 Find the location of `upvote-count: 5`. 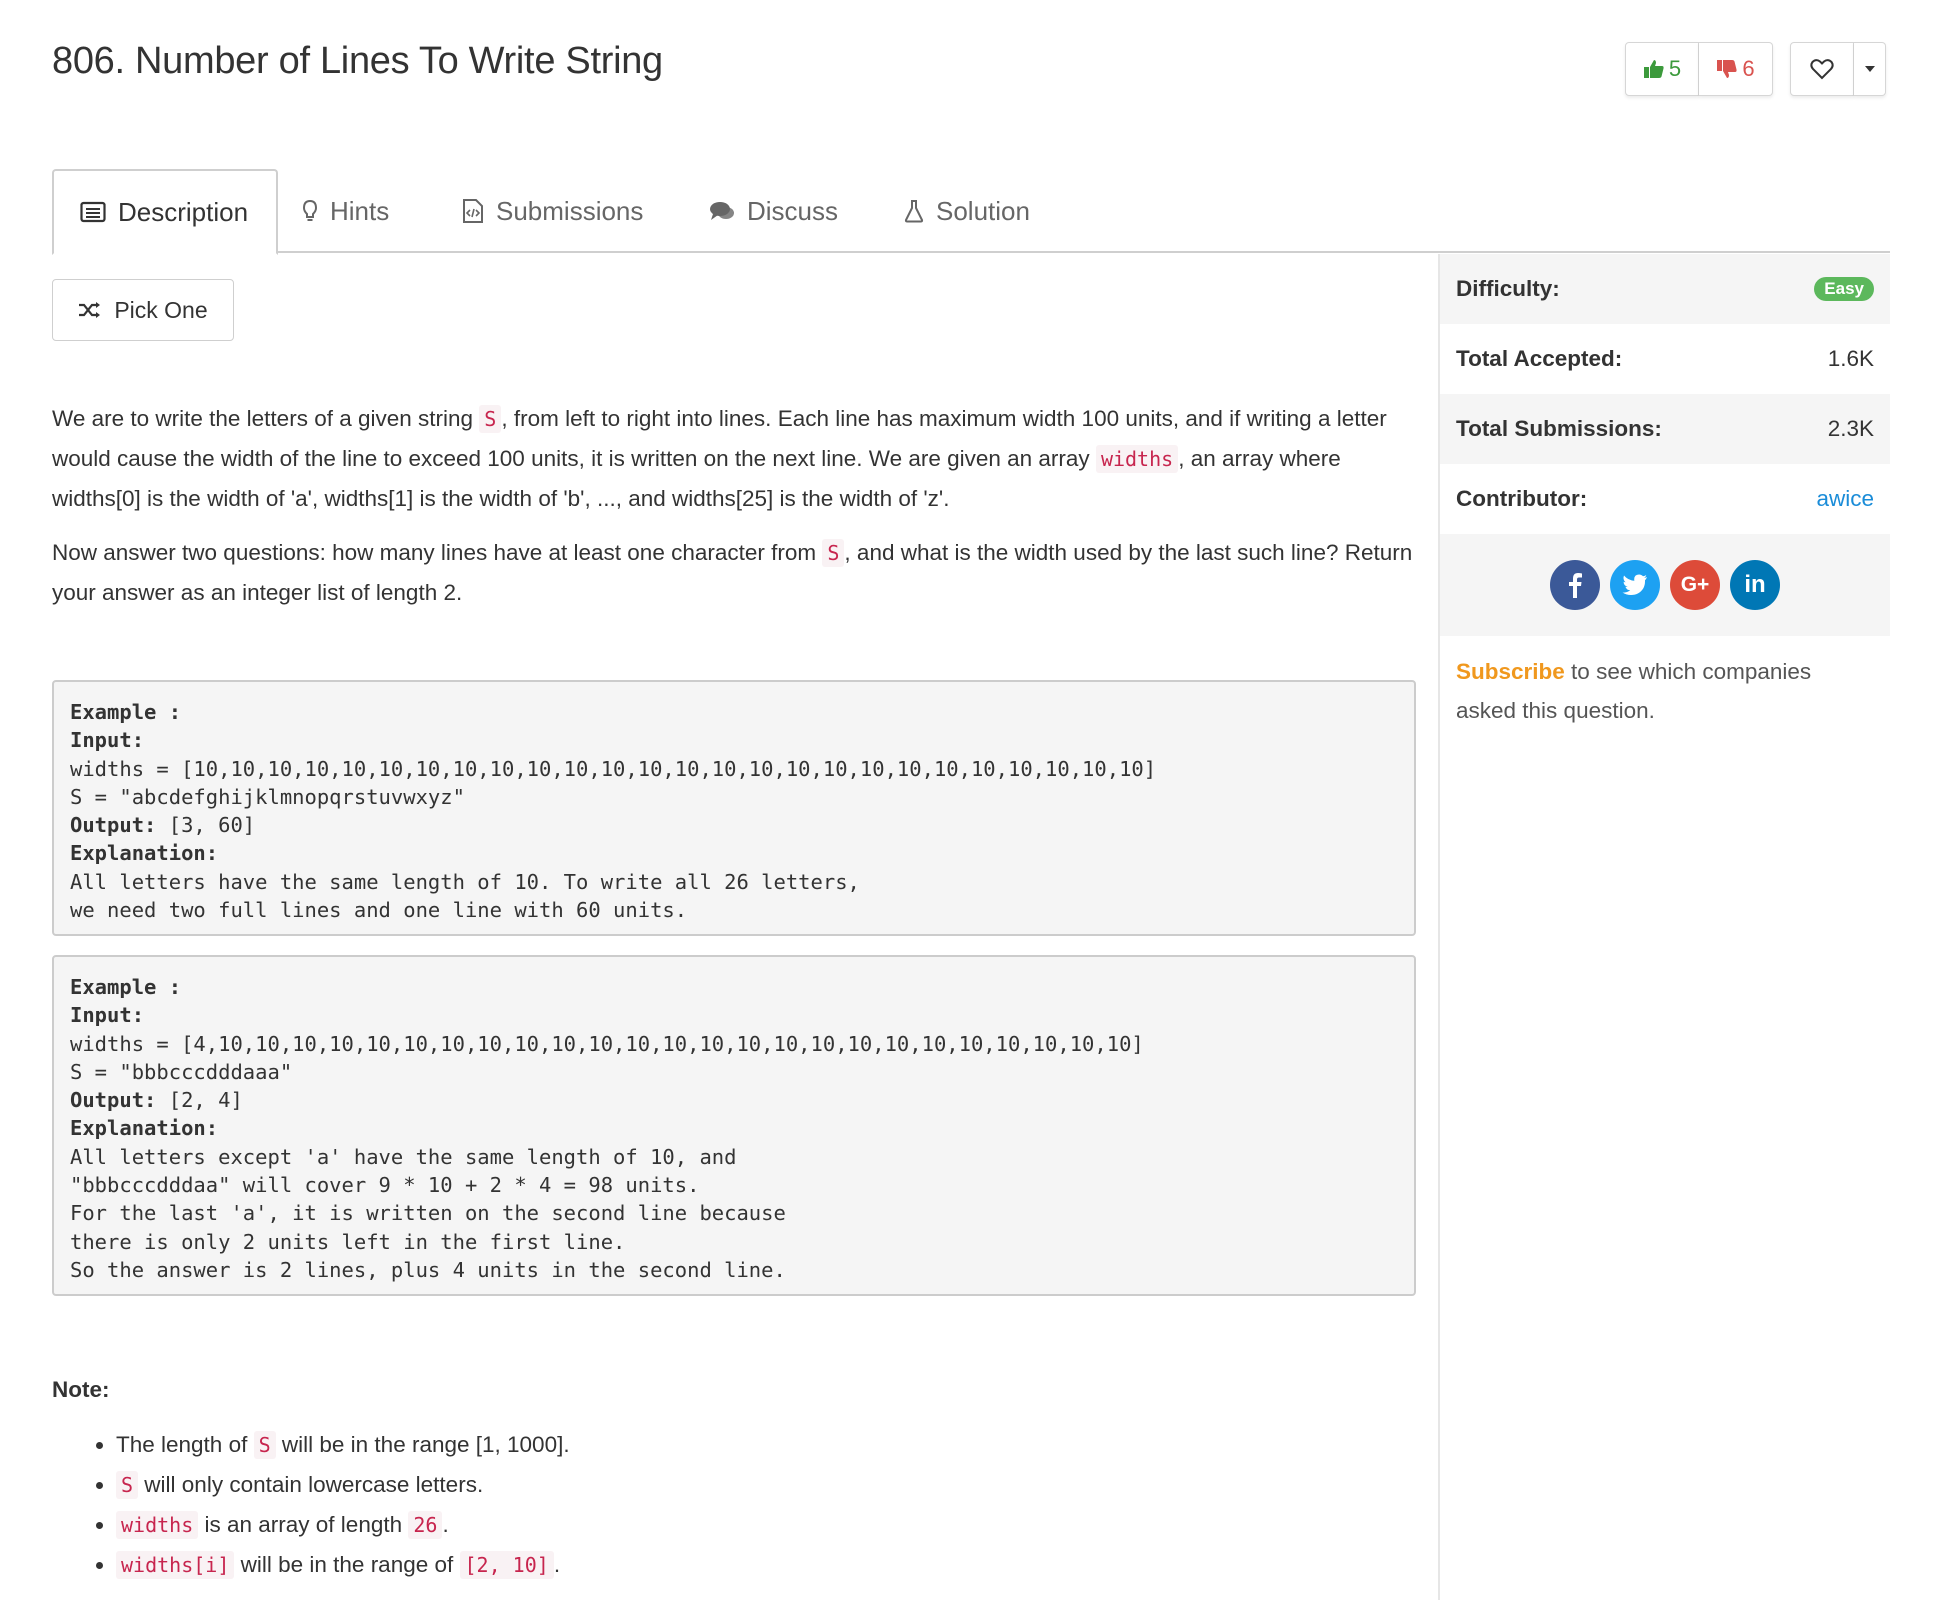

upvote-count: 5 is located at coordinates (1675, 68).